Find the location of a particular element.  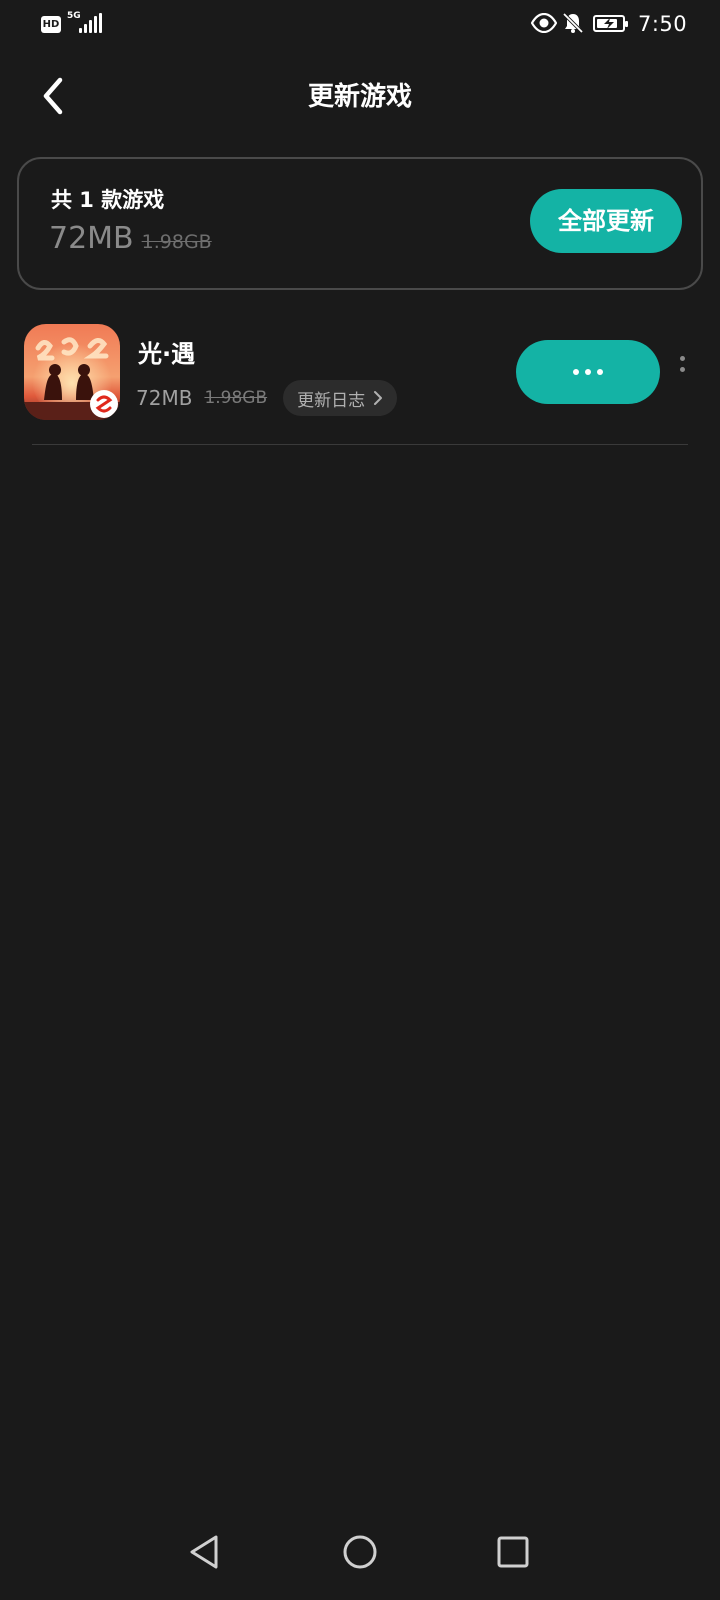

game-sizes: 72MB 1.98GB 更新日志 is located at coordinates (267, 398).